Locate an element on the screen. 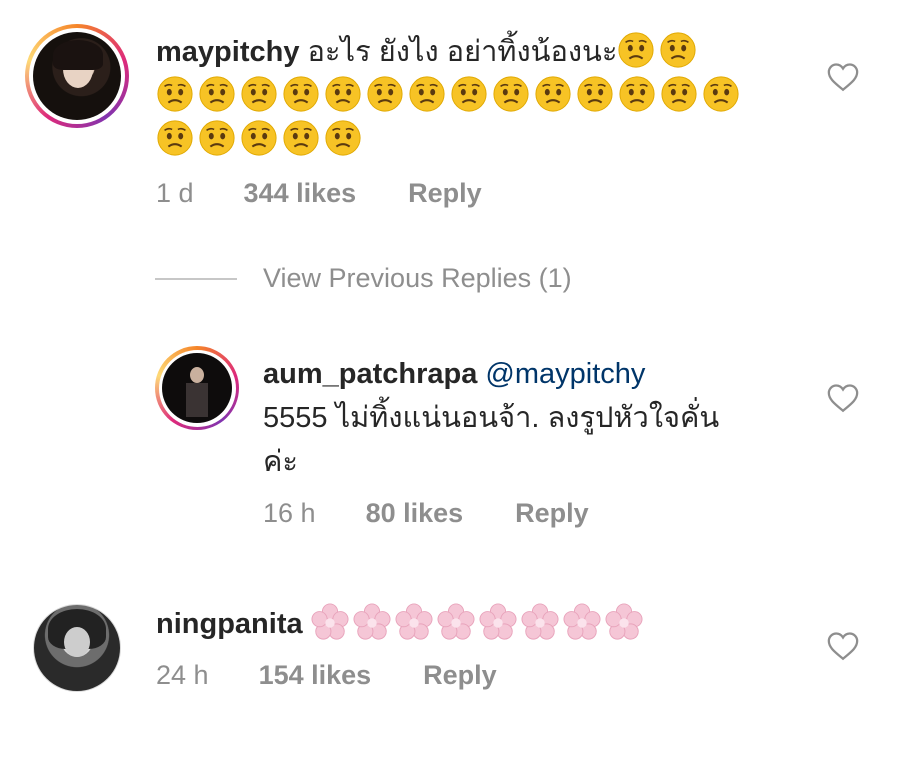  comment-body: อะไร ยังไง อย่าทิ้งน้องนะ is located at coordinates (462, 52).